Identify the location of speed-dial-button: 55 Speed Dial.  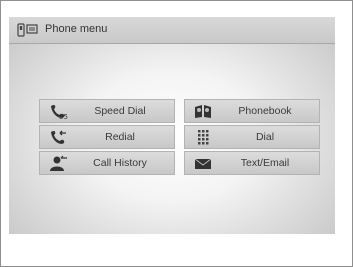
(107, 111).